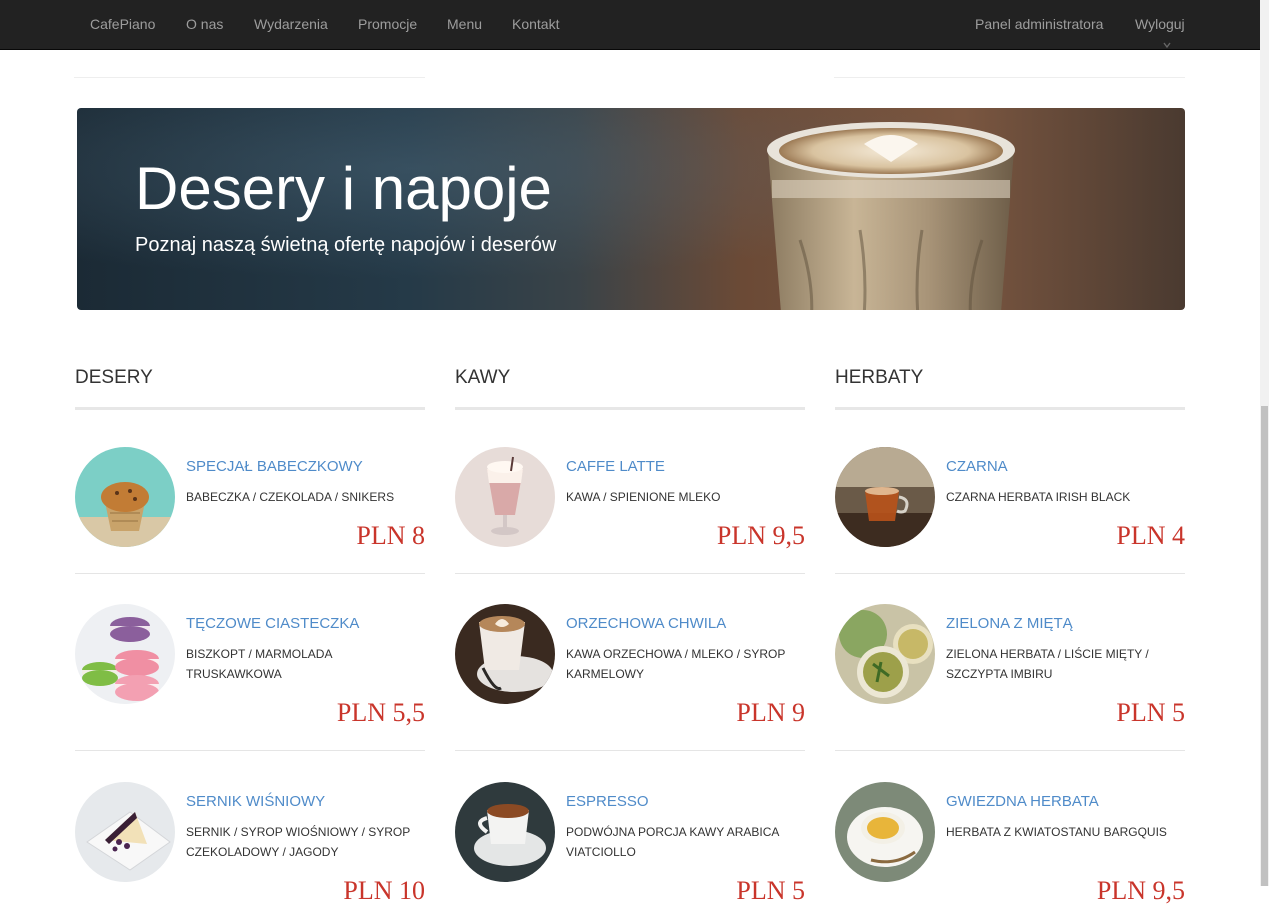 This screenshot has height=906, width=1269. I want to click on scrollbar-thumb, so click(1264, 646).